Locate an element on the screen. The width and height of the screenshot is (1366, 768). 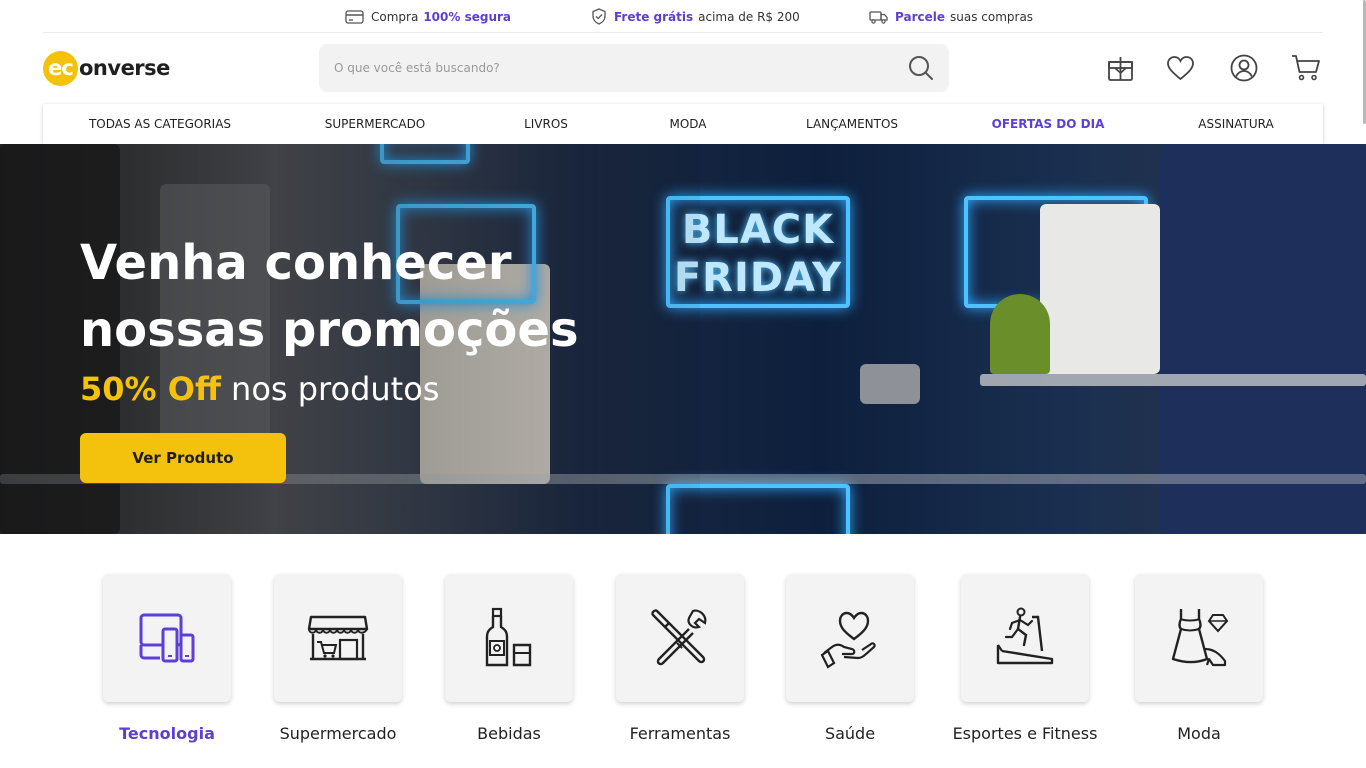
installments-info: Parcele suas compras is located at coordinates (951, 16).